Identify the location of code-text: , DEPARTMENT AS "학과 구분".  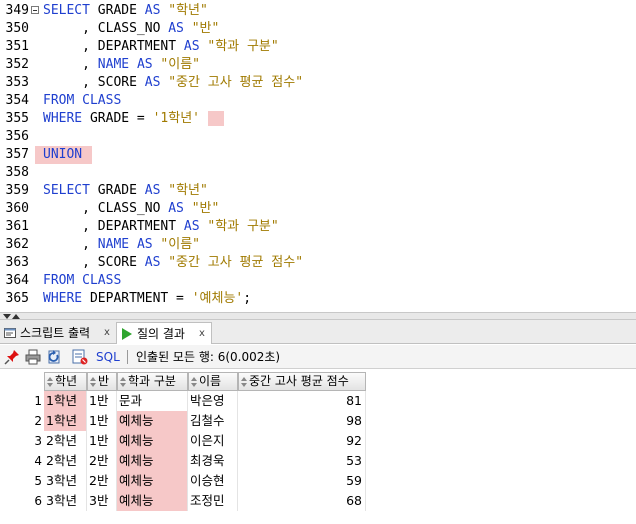
(161, 47).